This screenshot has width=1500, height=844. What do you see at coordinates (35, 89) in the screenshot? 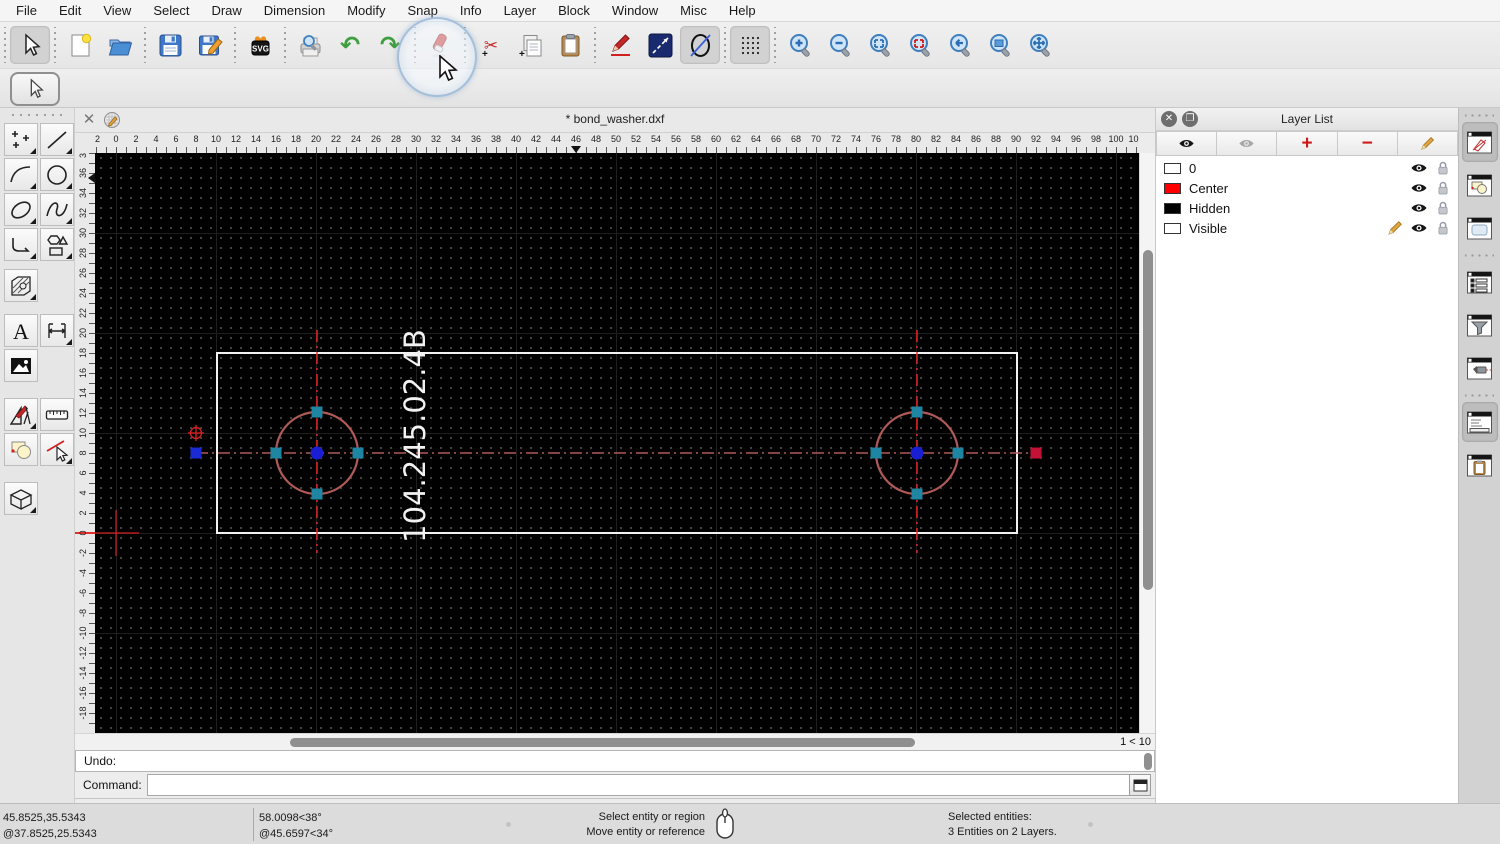
I see `selection-pointer-button` at bounding box center [35, 89].